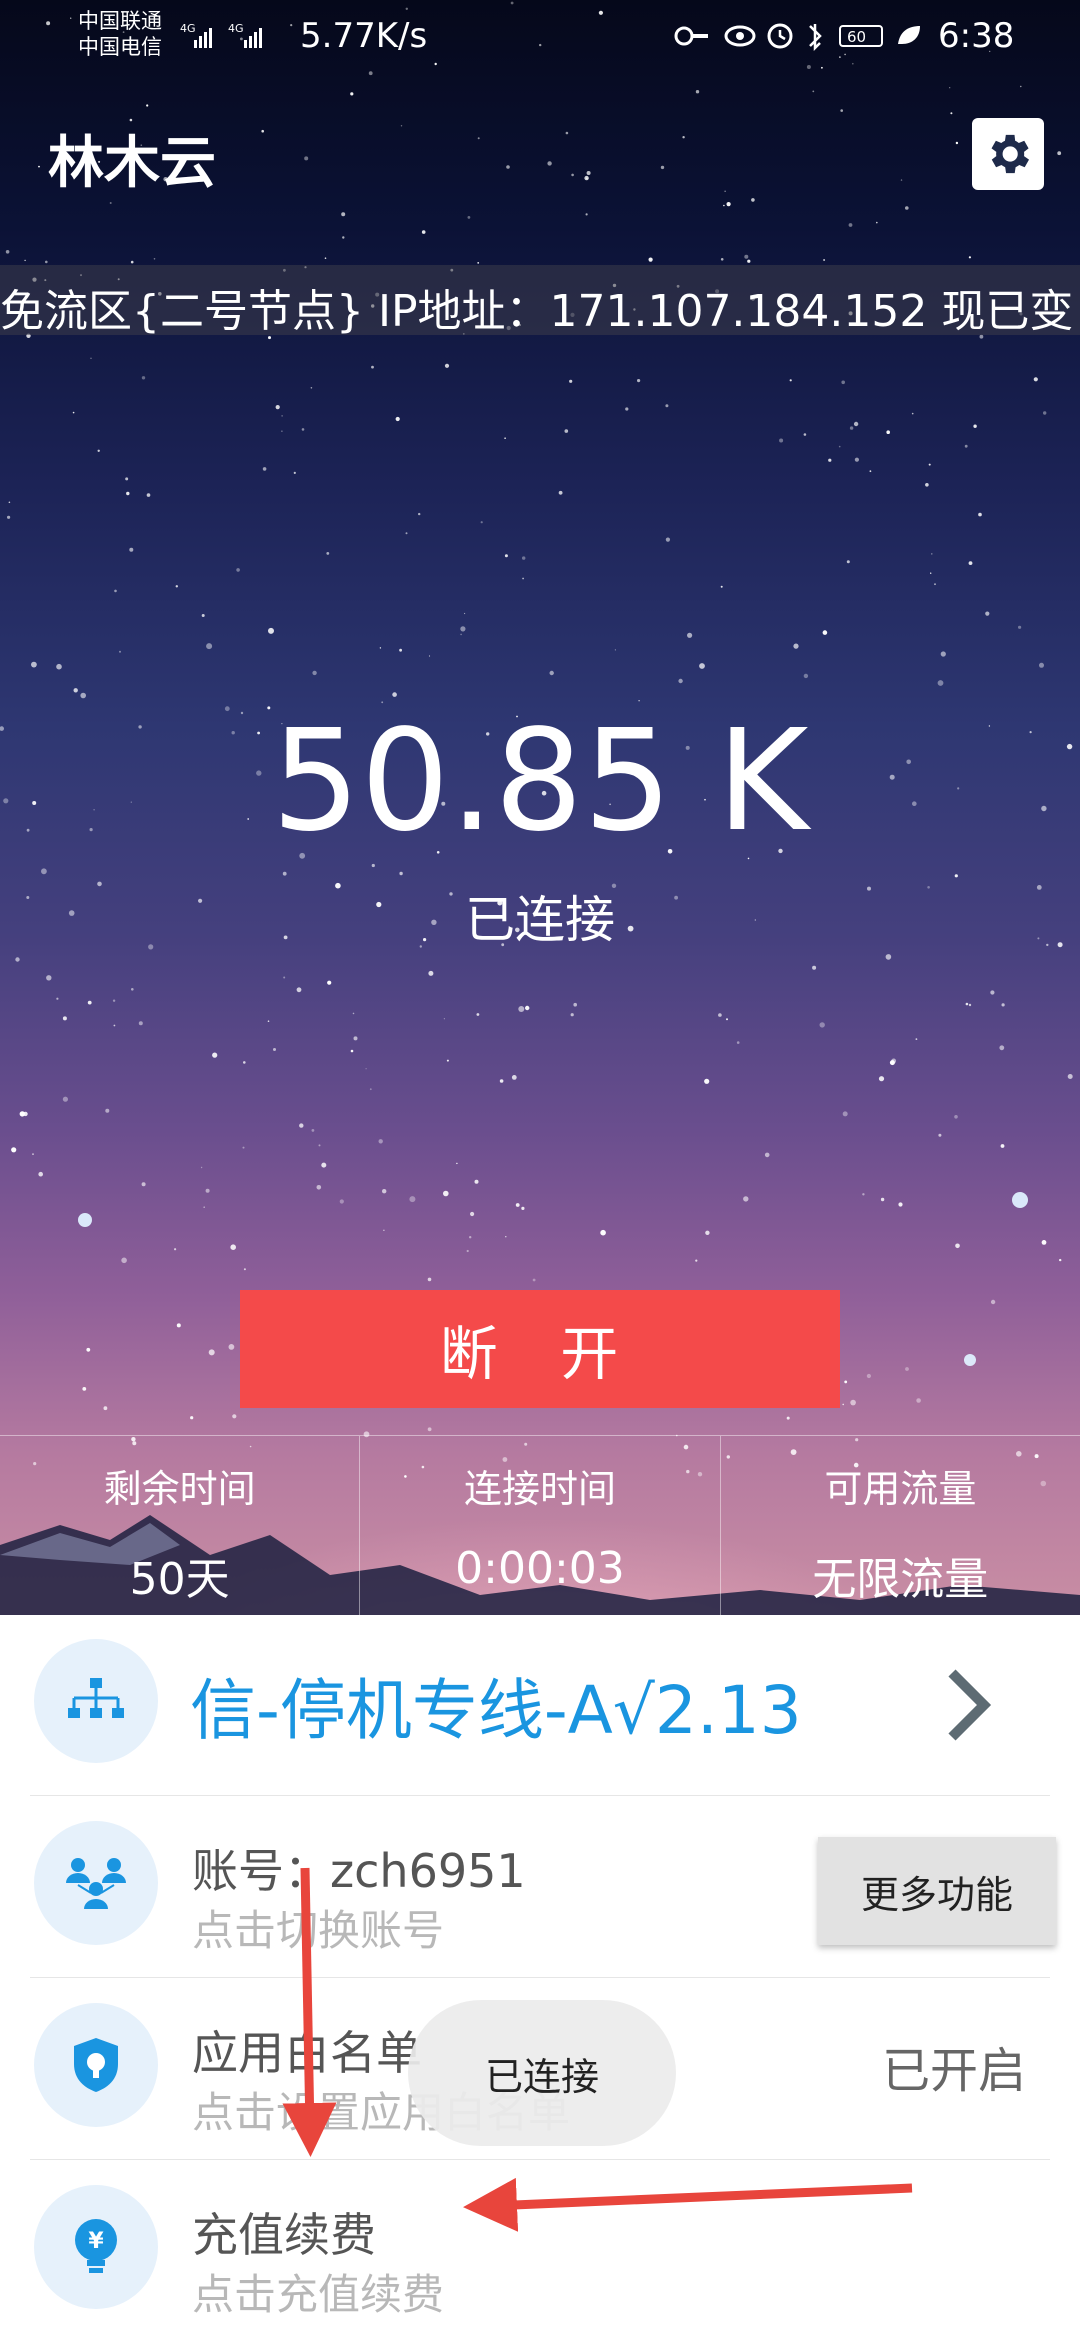 The image size is (1080, 2340). I want to click on lightbulb-yen-icon: ¥, so click(96, 2247).